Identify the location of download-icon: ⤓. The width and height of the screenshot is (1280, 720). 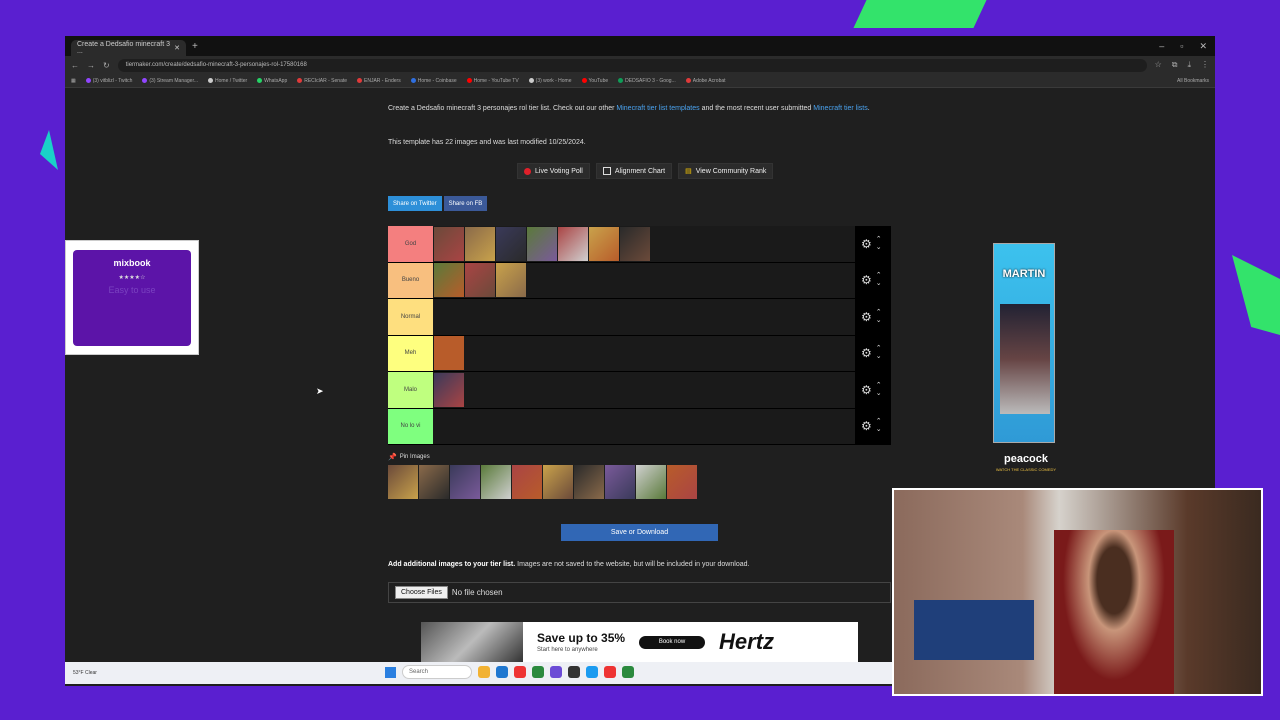
(1189, 65).